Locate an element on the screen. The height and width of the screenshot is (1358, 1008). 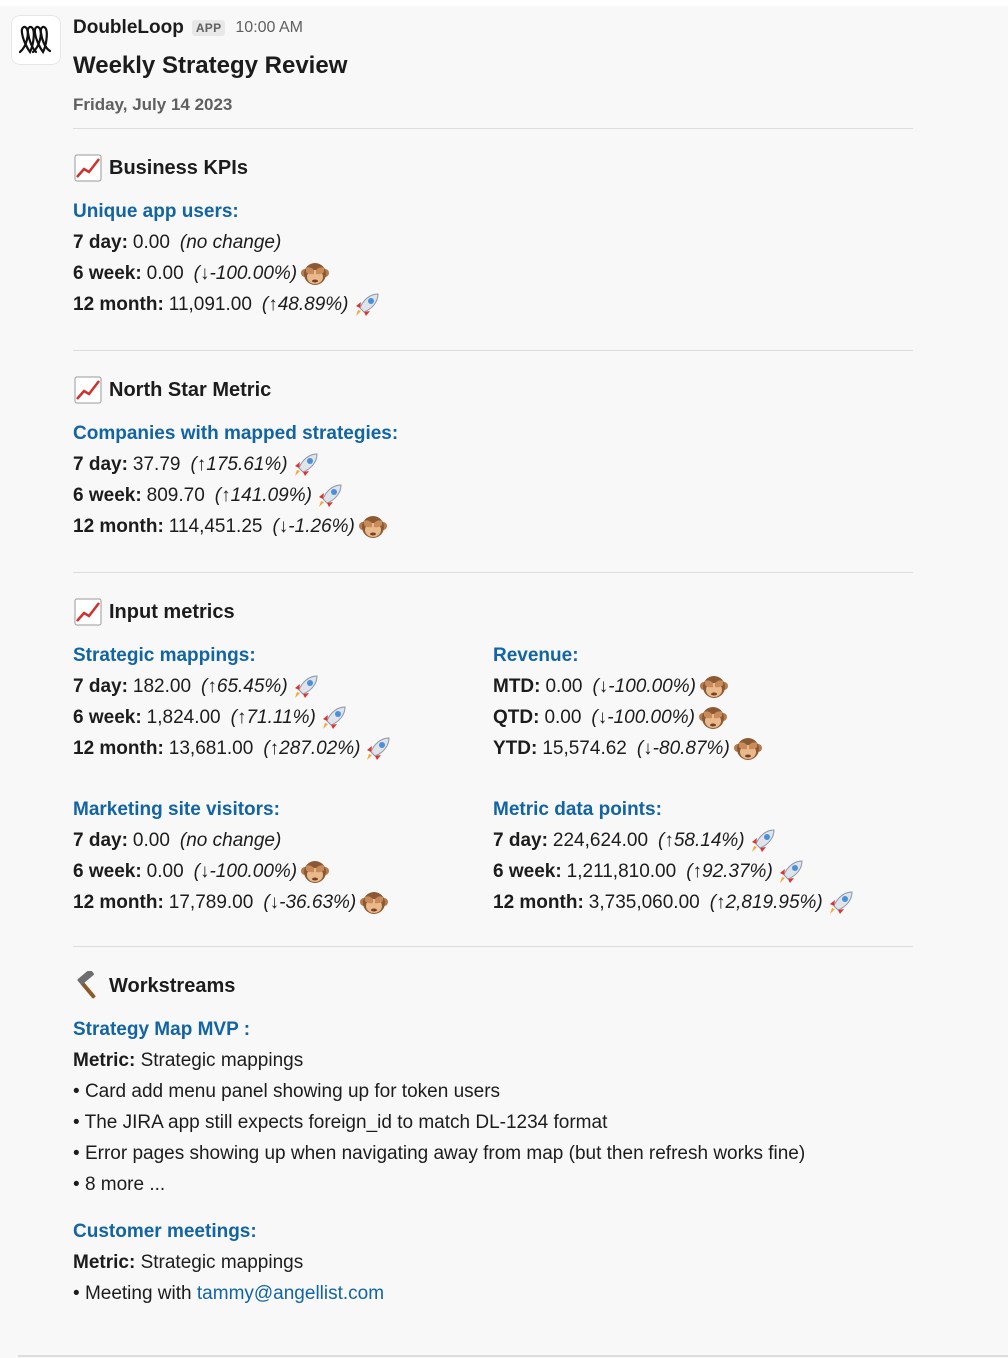
metric-row: MTD: 0.00 (↓-100.00%) is located at coordinates (703, 686).